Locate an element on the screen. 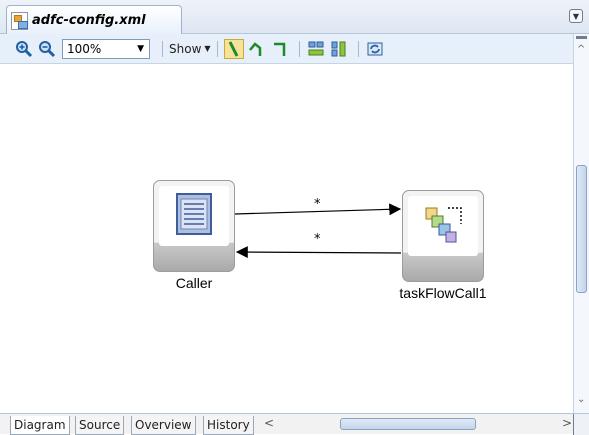 Image resolution: width=589 pixels, height=435 pixels. view-activity-icon is located at coordinates (194, 214).